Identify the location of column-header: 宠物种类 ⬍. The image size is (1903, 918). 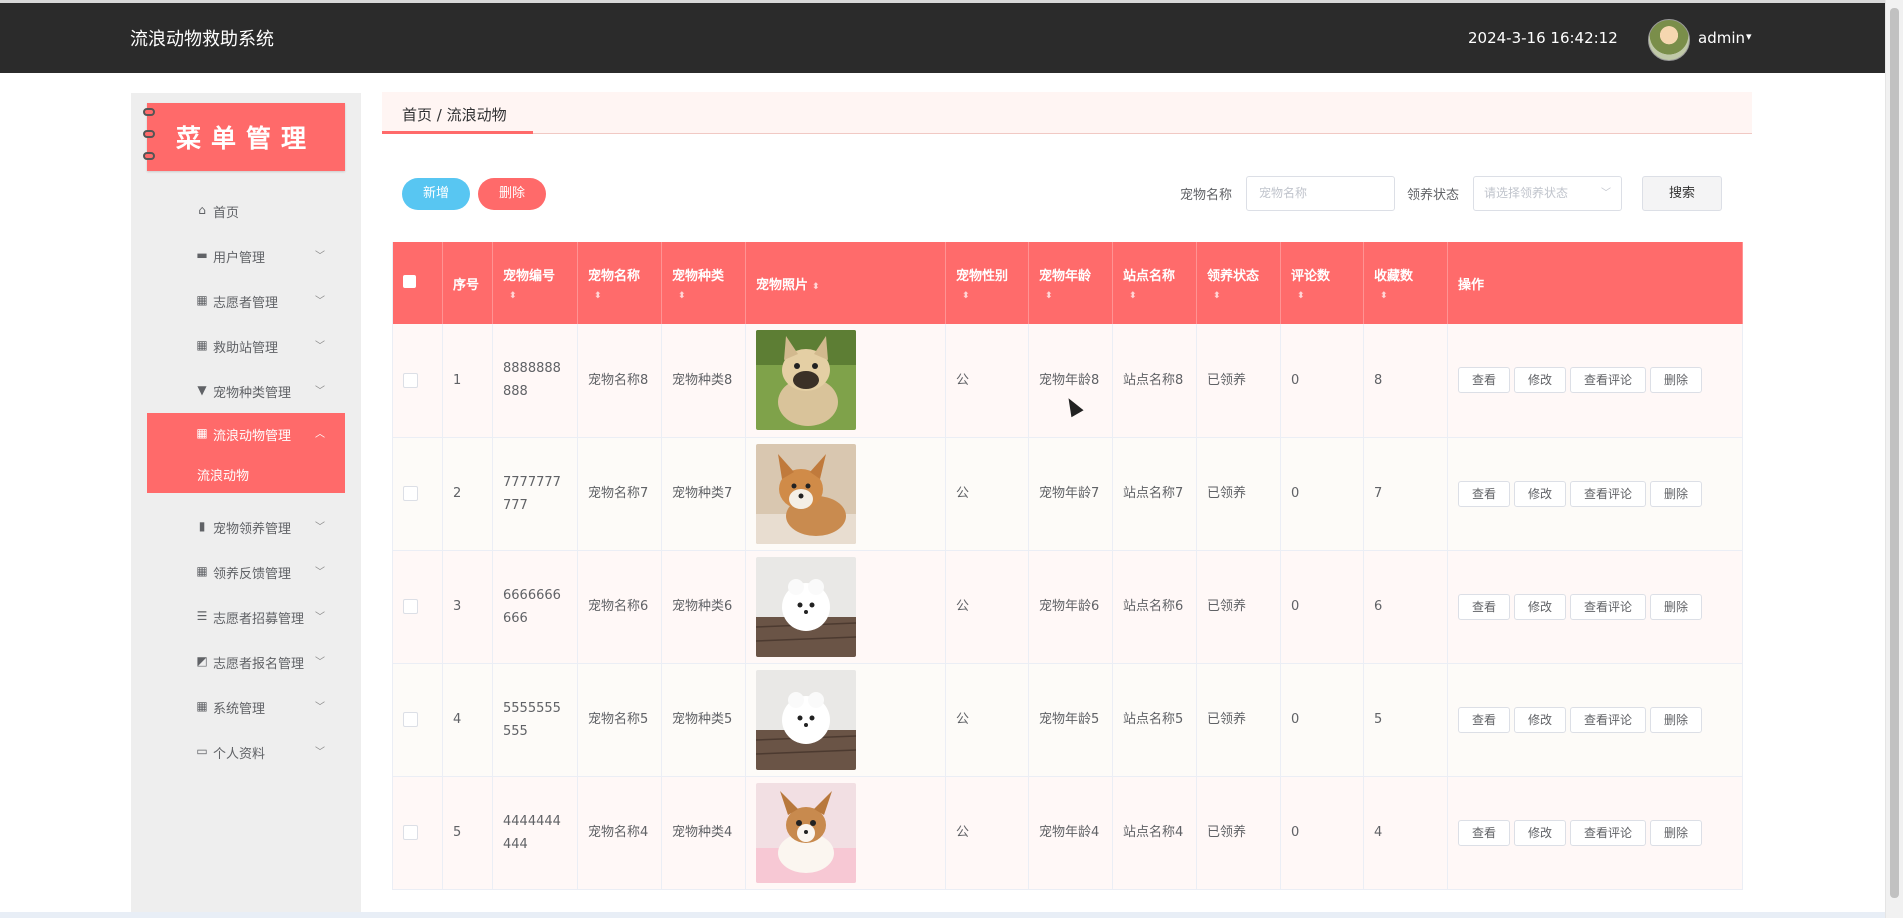
(703, 283).